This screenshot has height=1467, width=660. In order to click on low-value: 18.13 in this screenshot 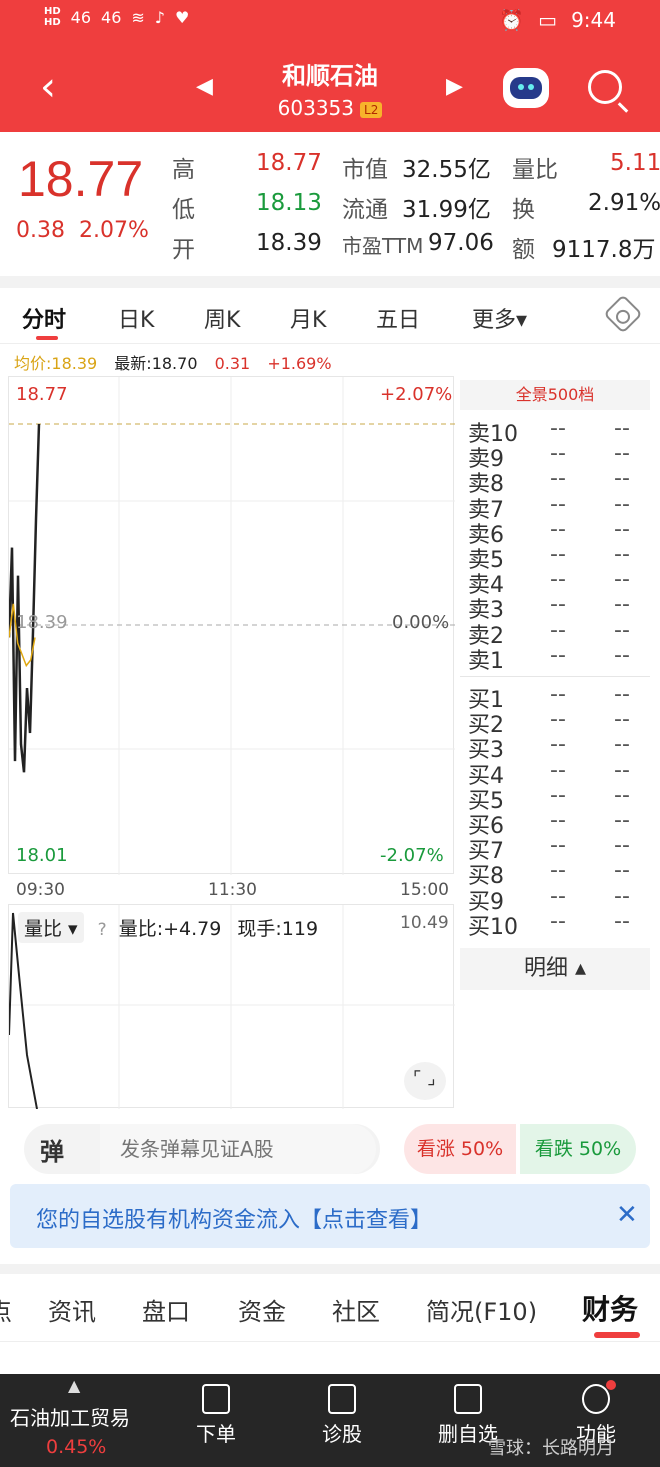, I will do `click(289, 203)`.